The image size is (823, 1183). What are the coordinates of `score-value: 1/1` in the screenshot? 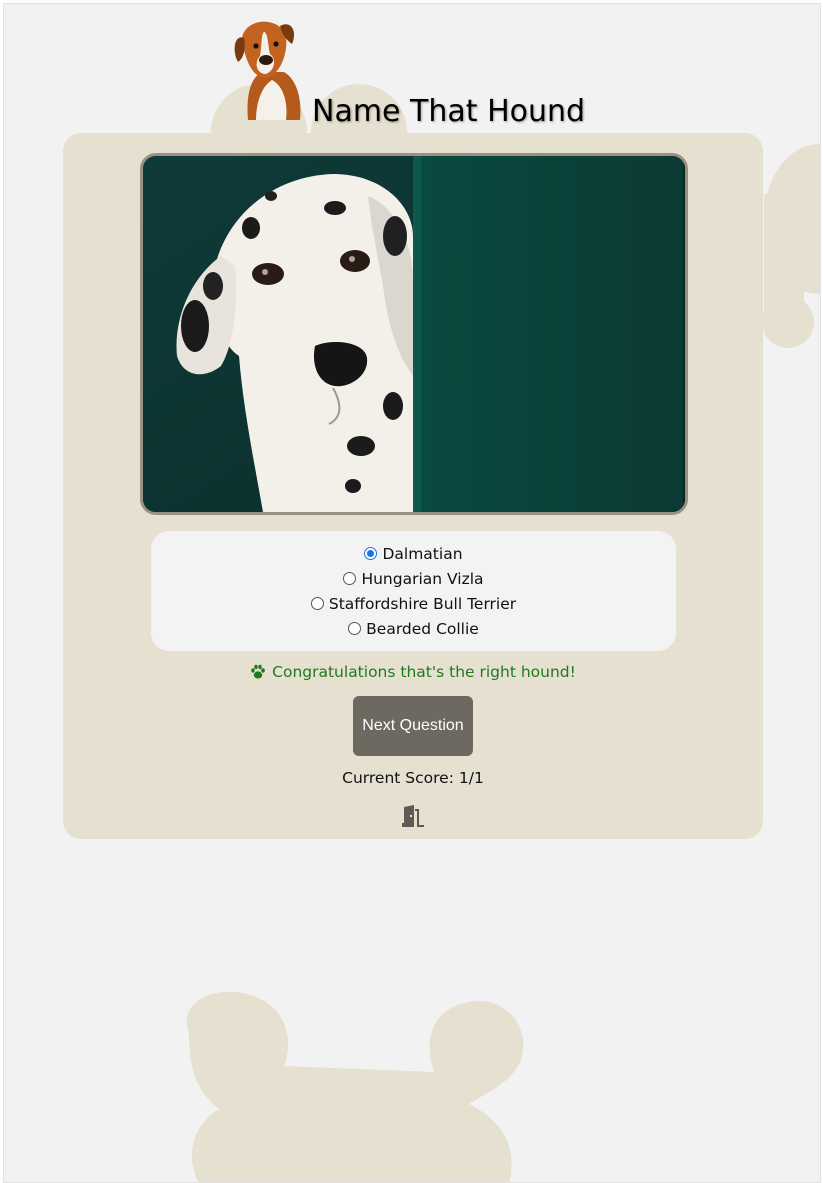 It's located at (471, 778).